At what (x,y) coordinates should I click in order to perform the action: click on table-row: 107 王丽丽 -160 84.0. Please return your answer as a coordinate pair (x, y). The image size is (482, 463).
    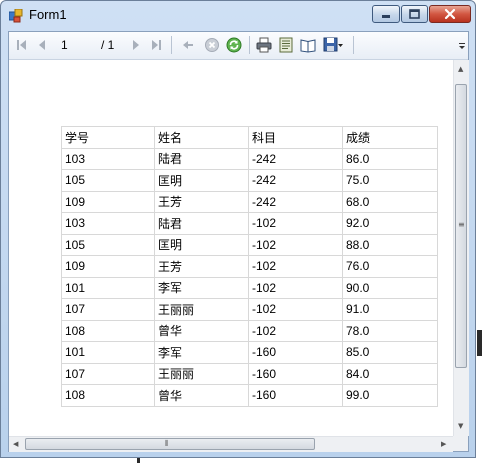
    Looking at the image, I should click on (249, 373).